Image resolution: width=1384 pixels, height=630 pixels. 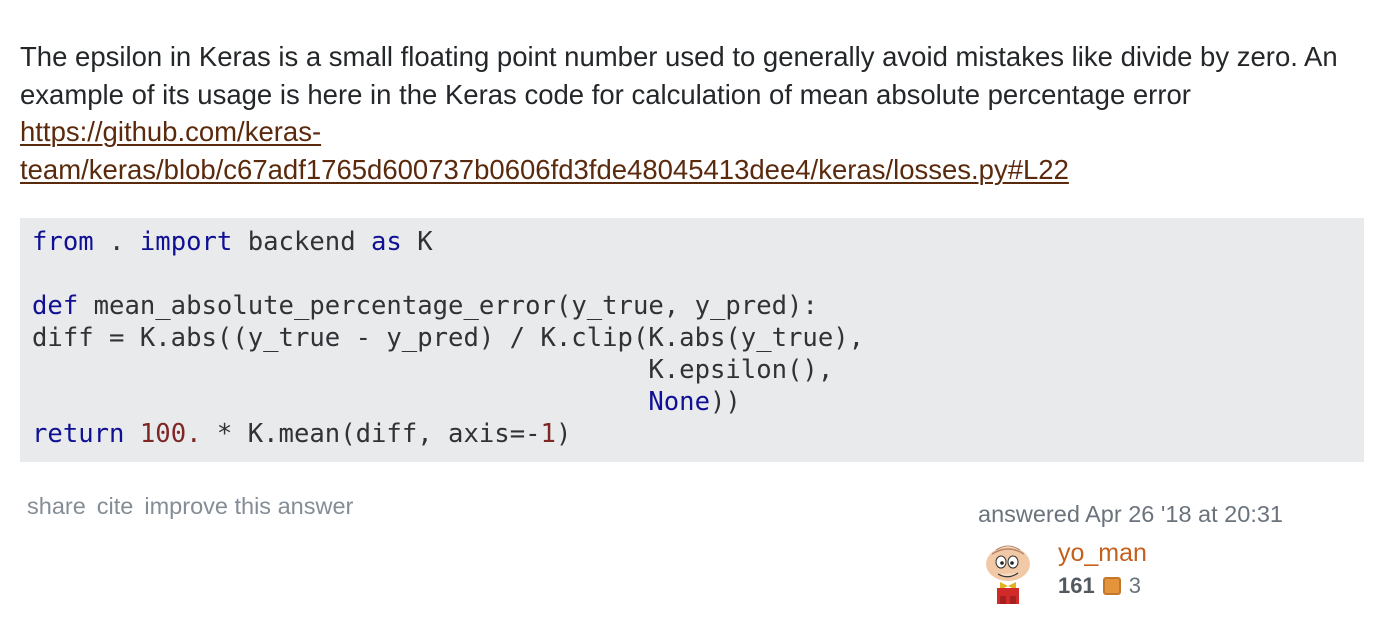 I want to click on user-avatar, so click(x=1010, y=572).